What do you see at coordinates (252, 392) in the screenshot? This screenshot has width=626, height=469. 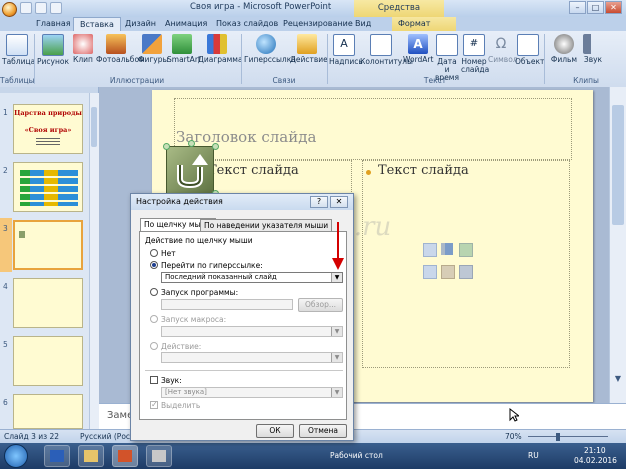 I see `sound-select: [Нет звука] ▼` at bounding box center [252, 392].